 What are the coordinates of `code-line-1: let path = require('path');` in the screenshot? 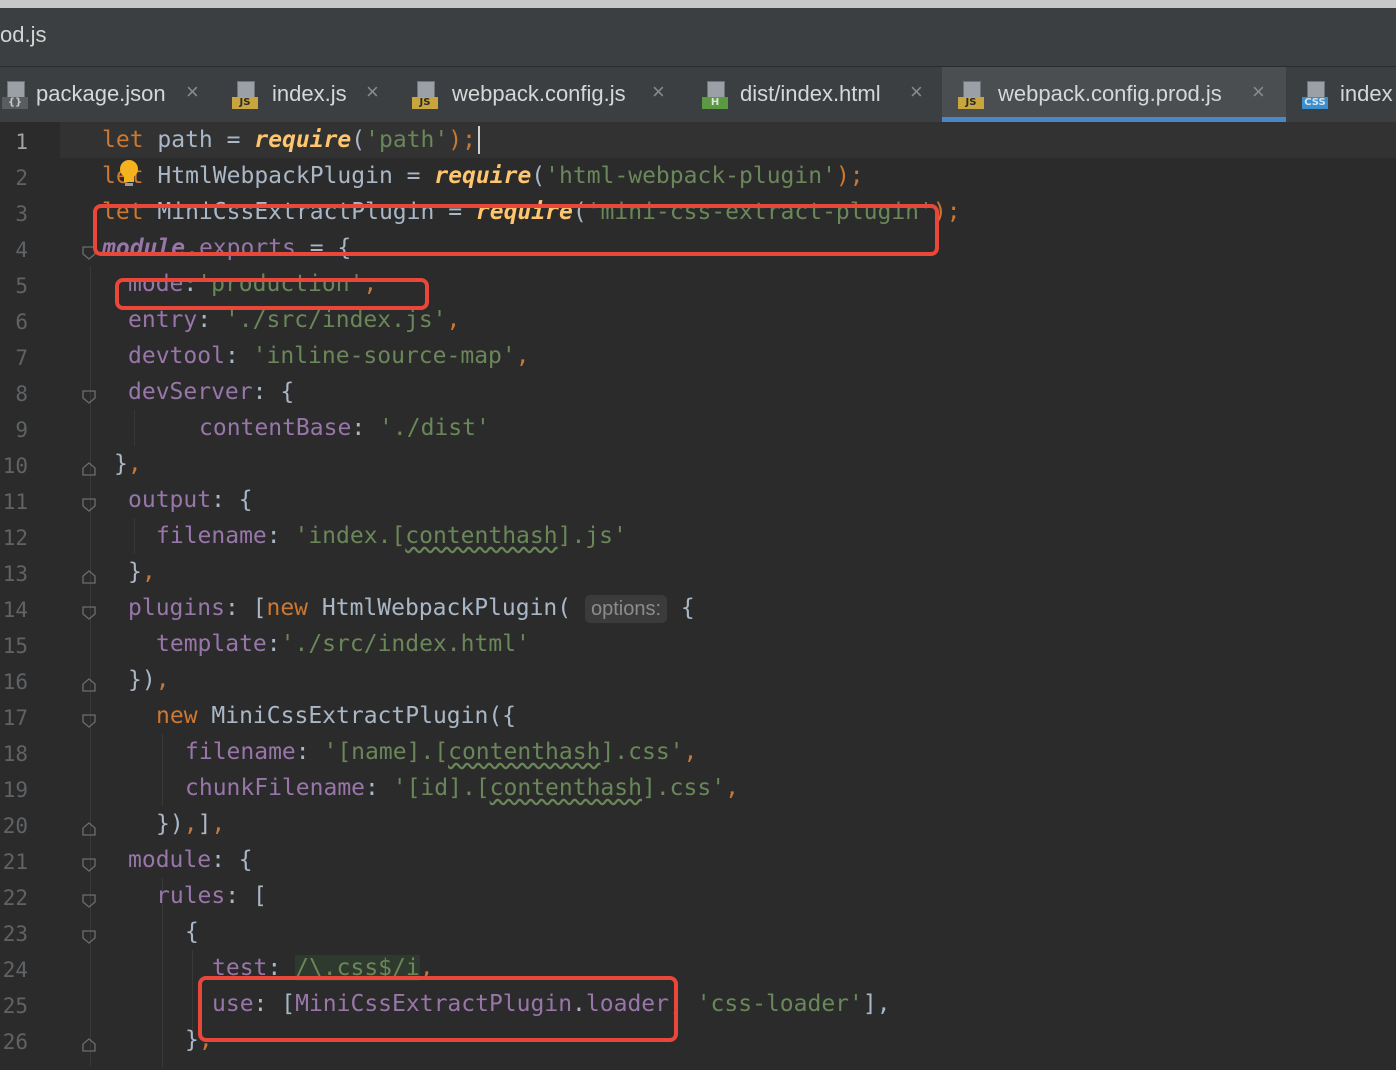 It's located at (289, 140).